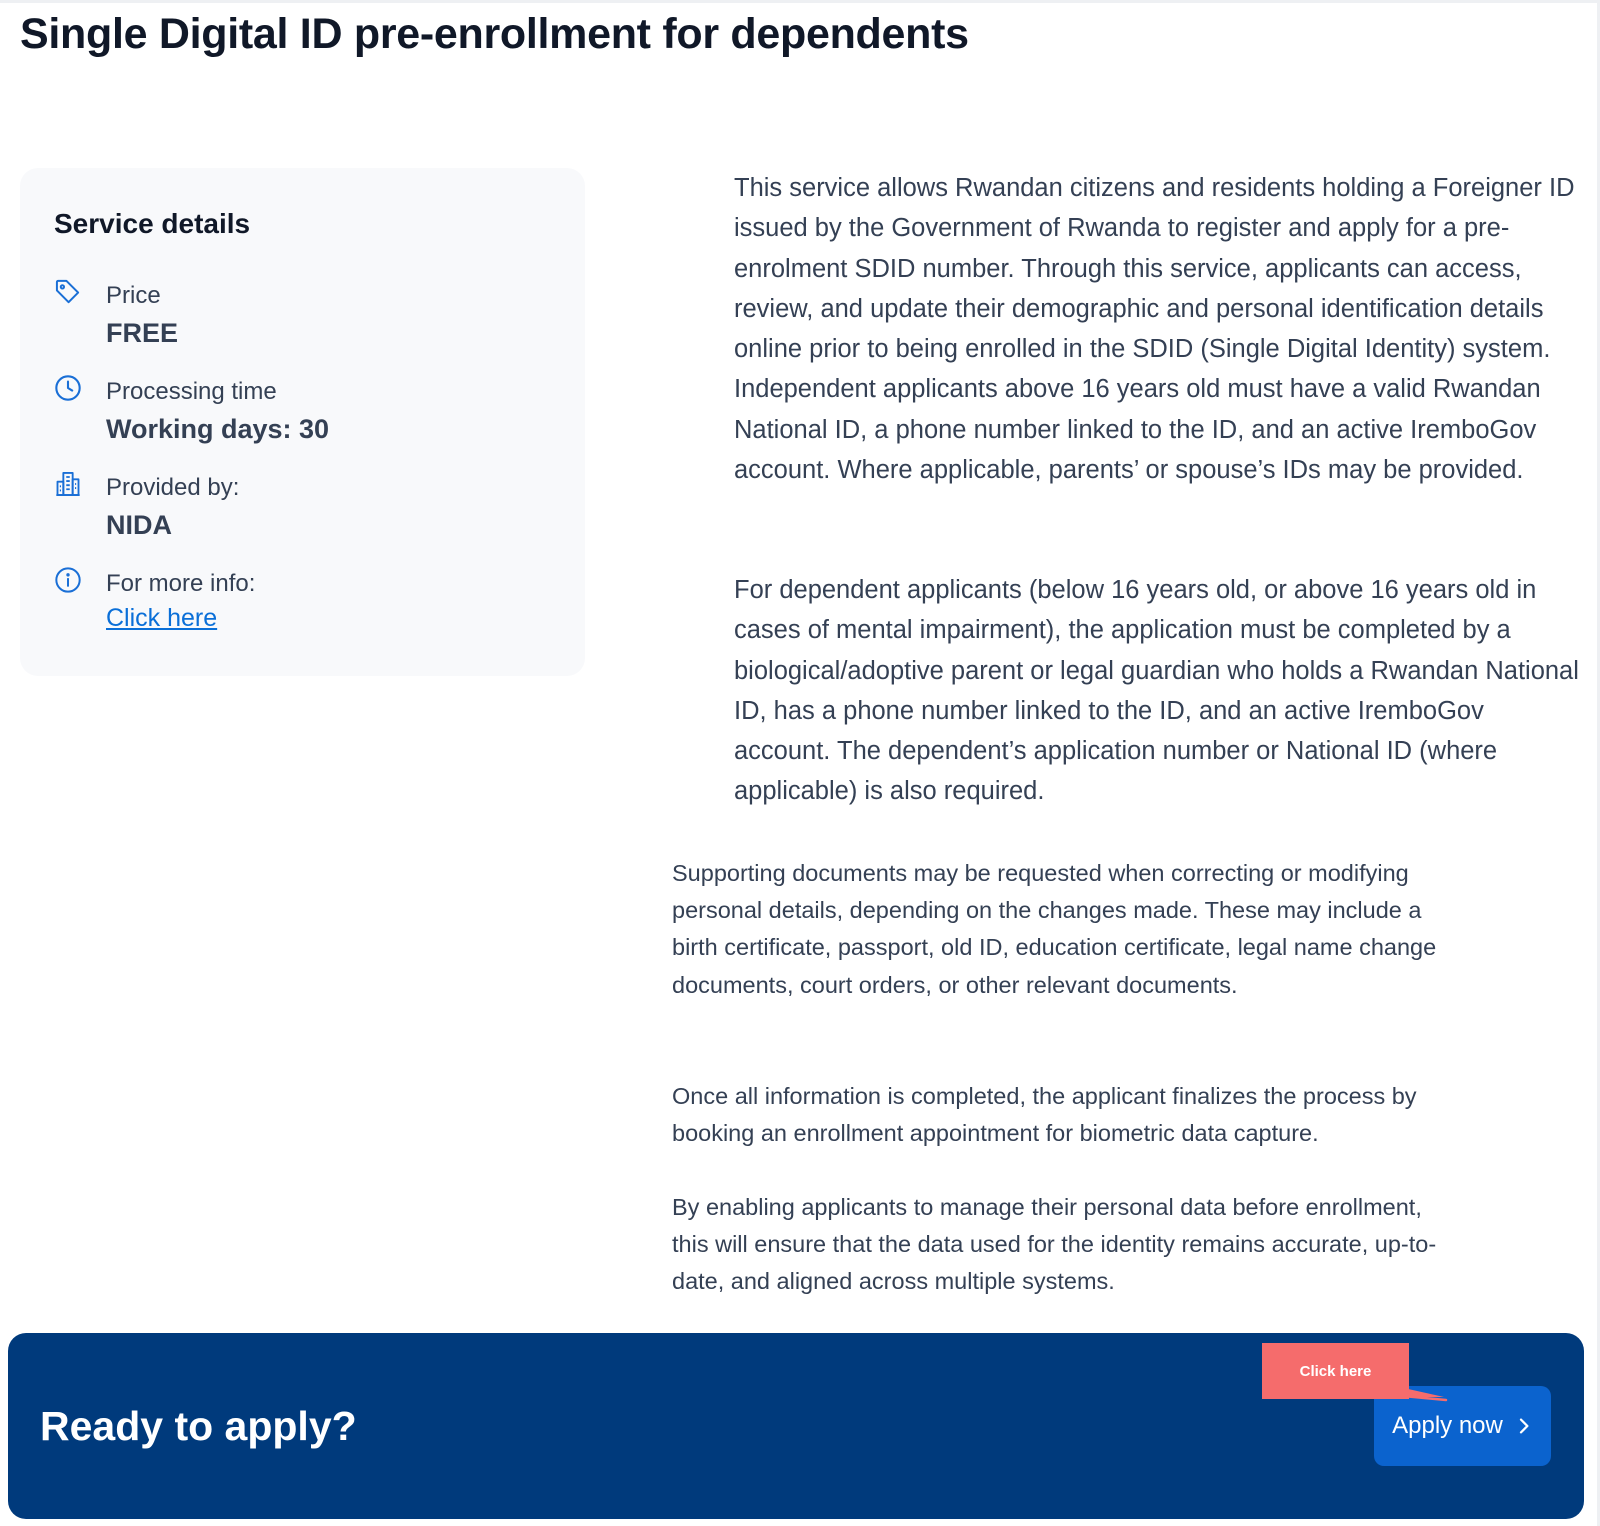 Image resolution: width=1600 pixels, height=1526 pixels. Describe the element at coordinates (139, 525) in the screenshot. I see `provider-value: NIDA` at that location.